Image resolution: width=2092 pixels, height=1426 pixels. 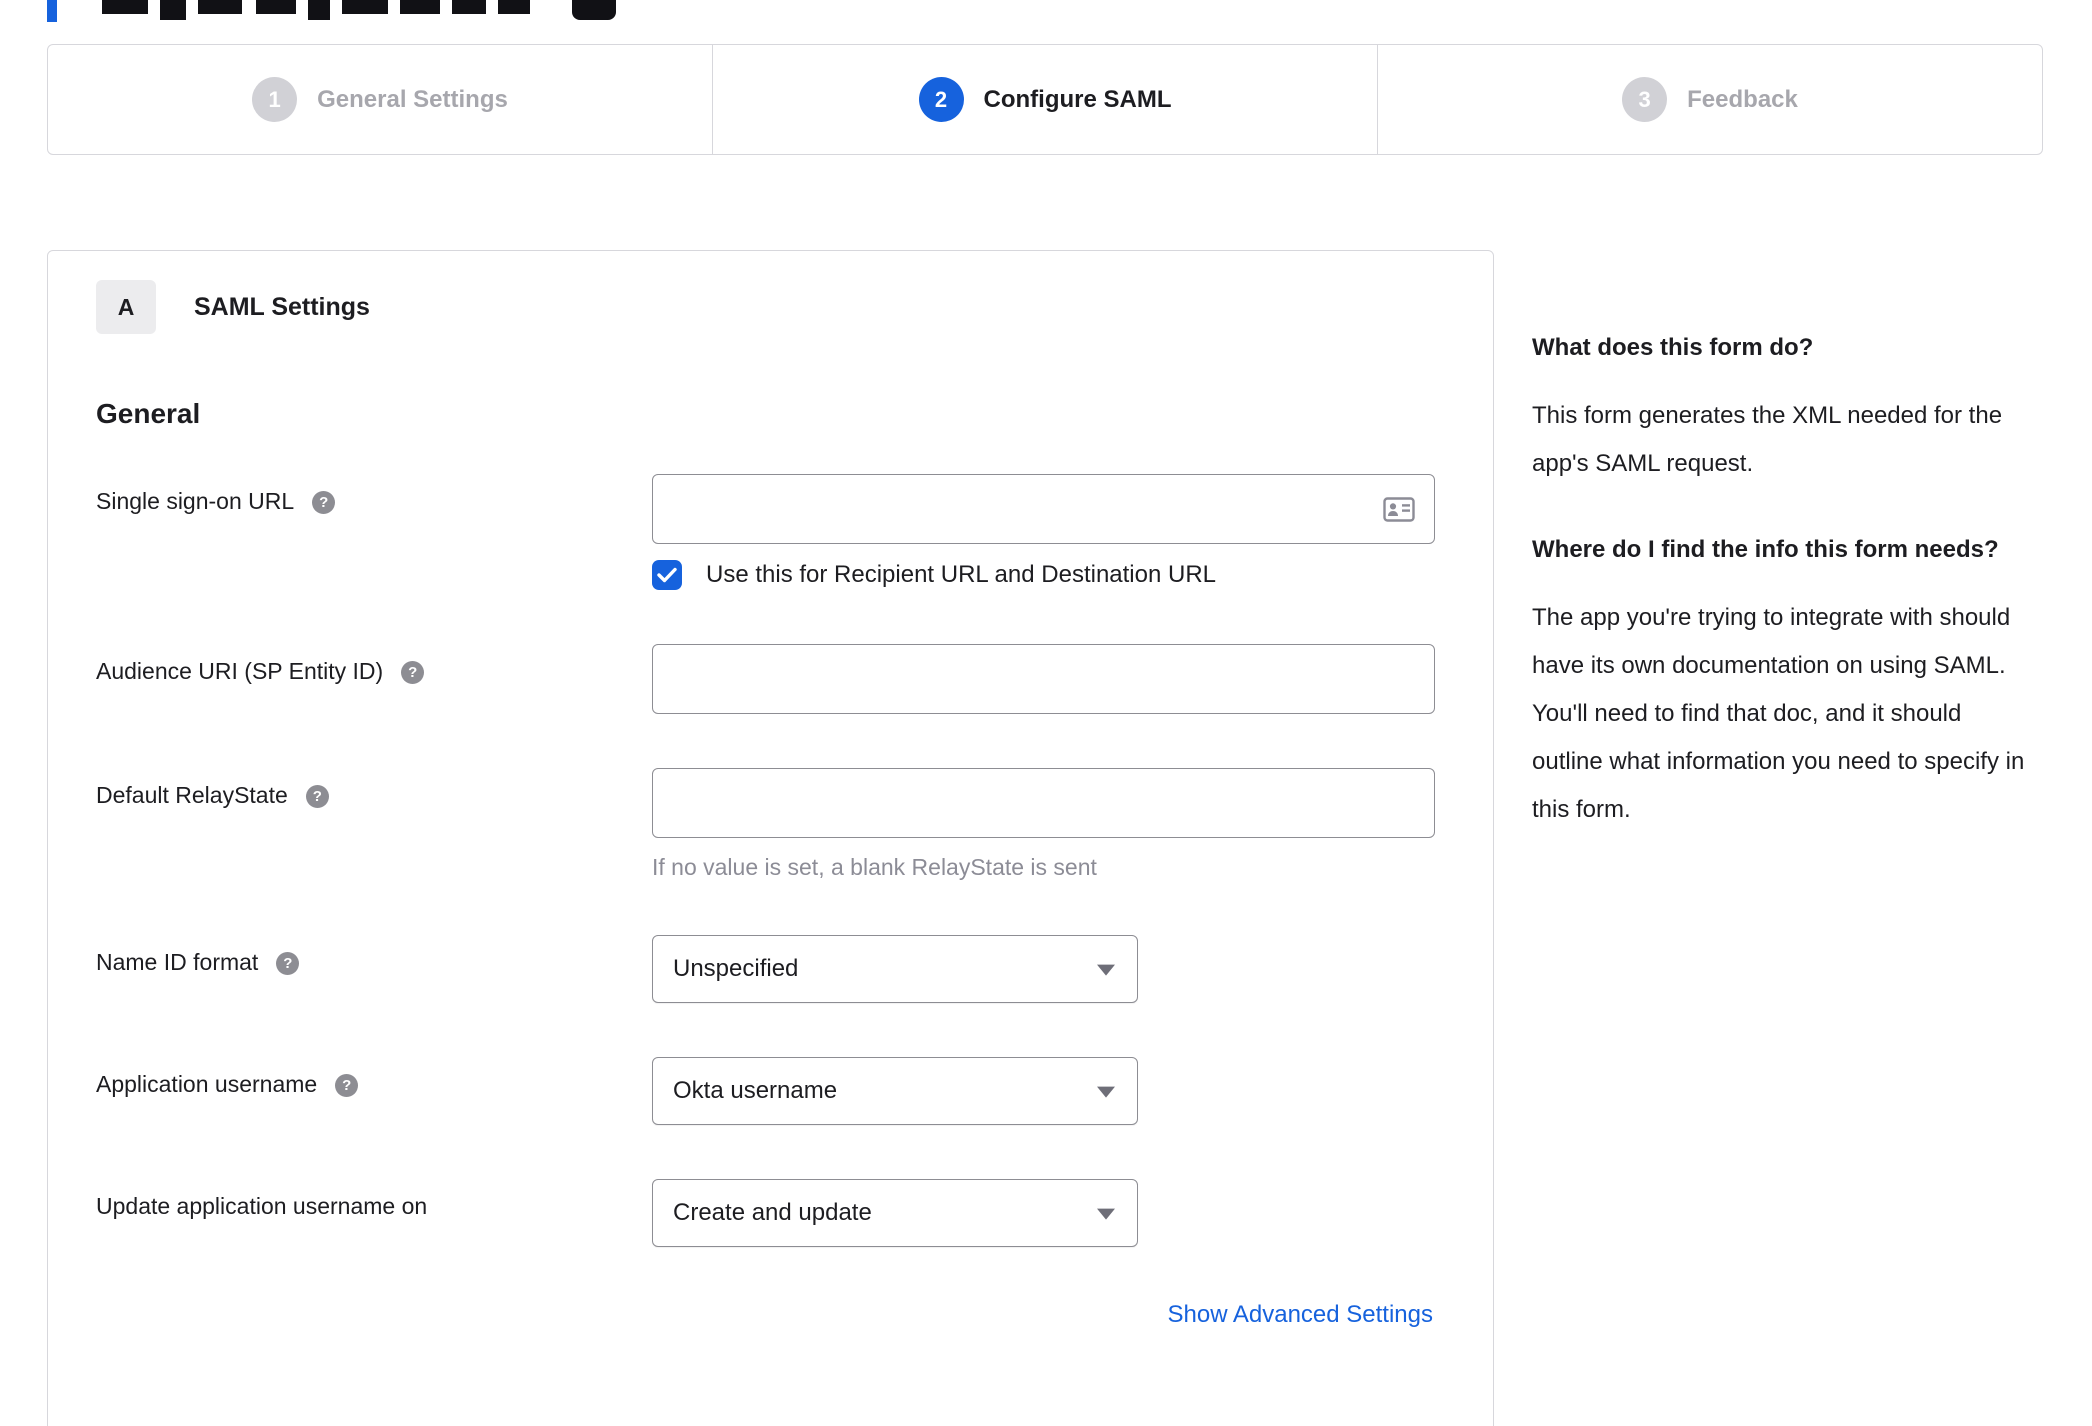 What do you see at coordinates (412, 99) in the screenshot?
I see `step-label: General Settings` at bounding box center [412, 99].